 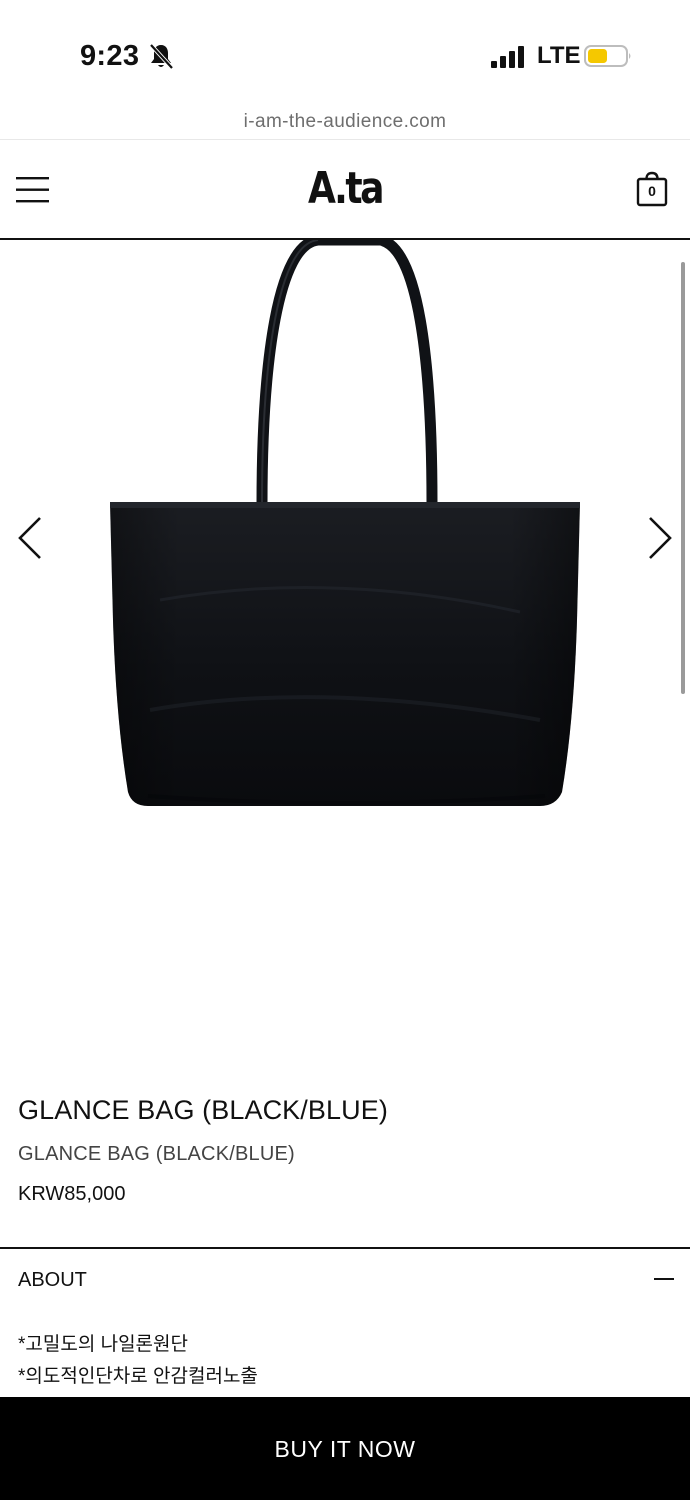 What do you see at coordinates (559, 55) in the screenshot?
I see `network-type: LTE` at bounding box center [559, 55].